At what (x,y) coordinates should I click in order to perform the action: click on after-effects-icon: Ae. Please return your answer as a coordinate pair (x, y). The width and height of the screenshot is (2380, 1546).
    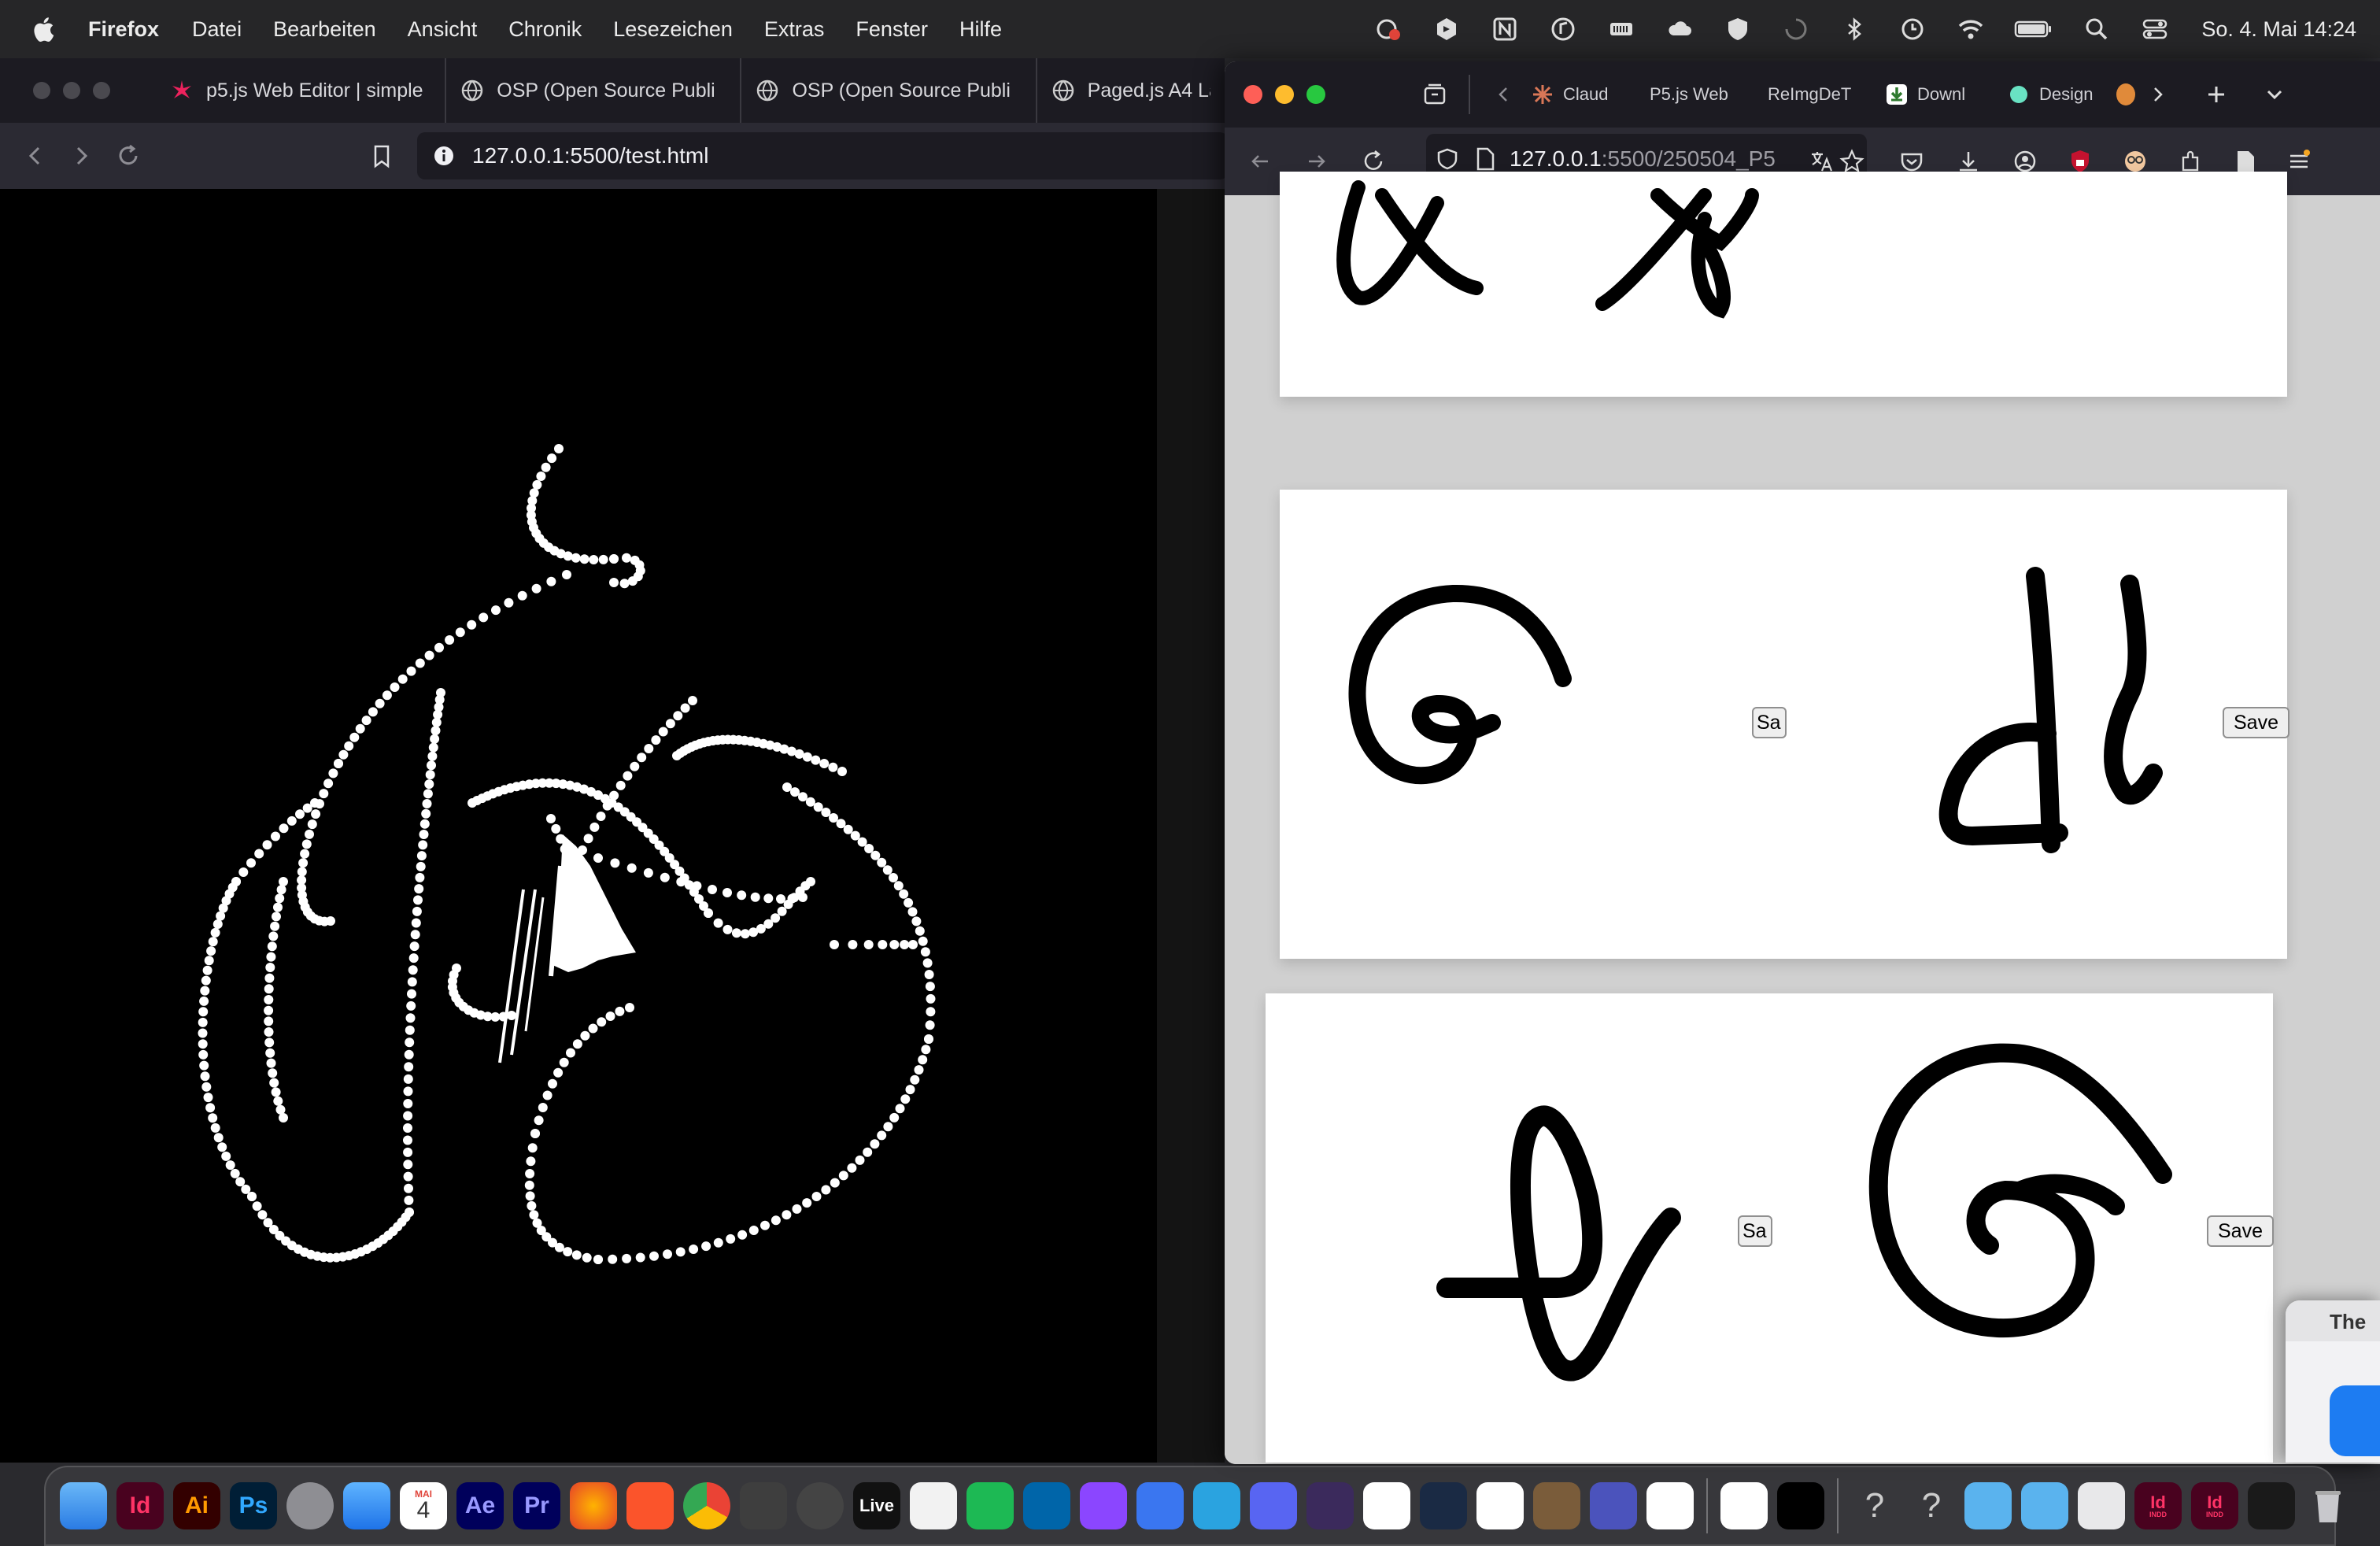
    Looking at the image, I should click on (480, 1505).